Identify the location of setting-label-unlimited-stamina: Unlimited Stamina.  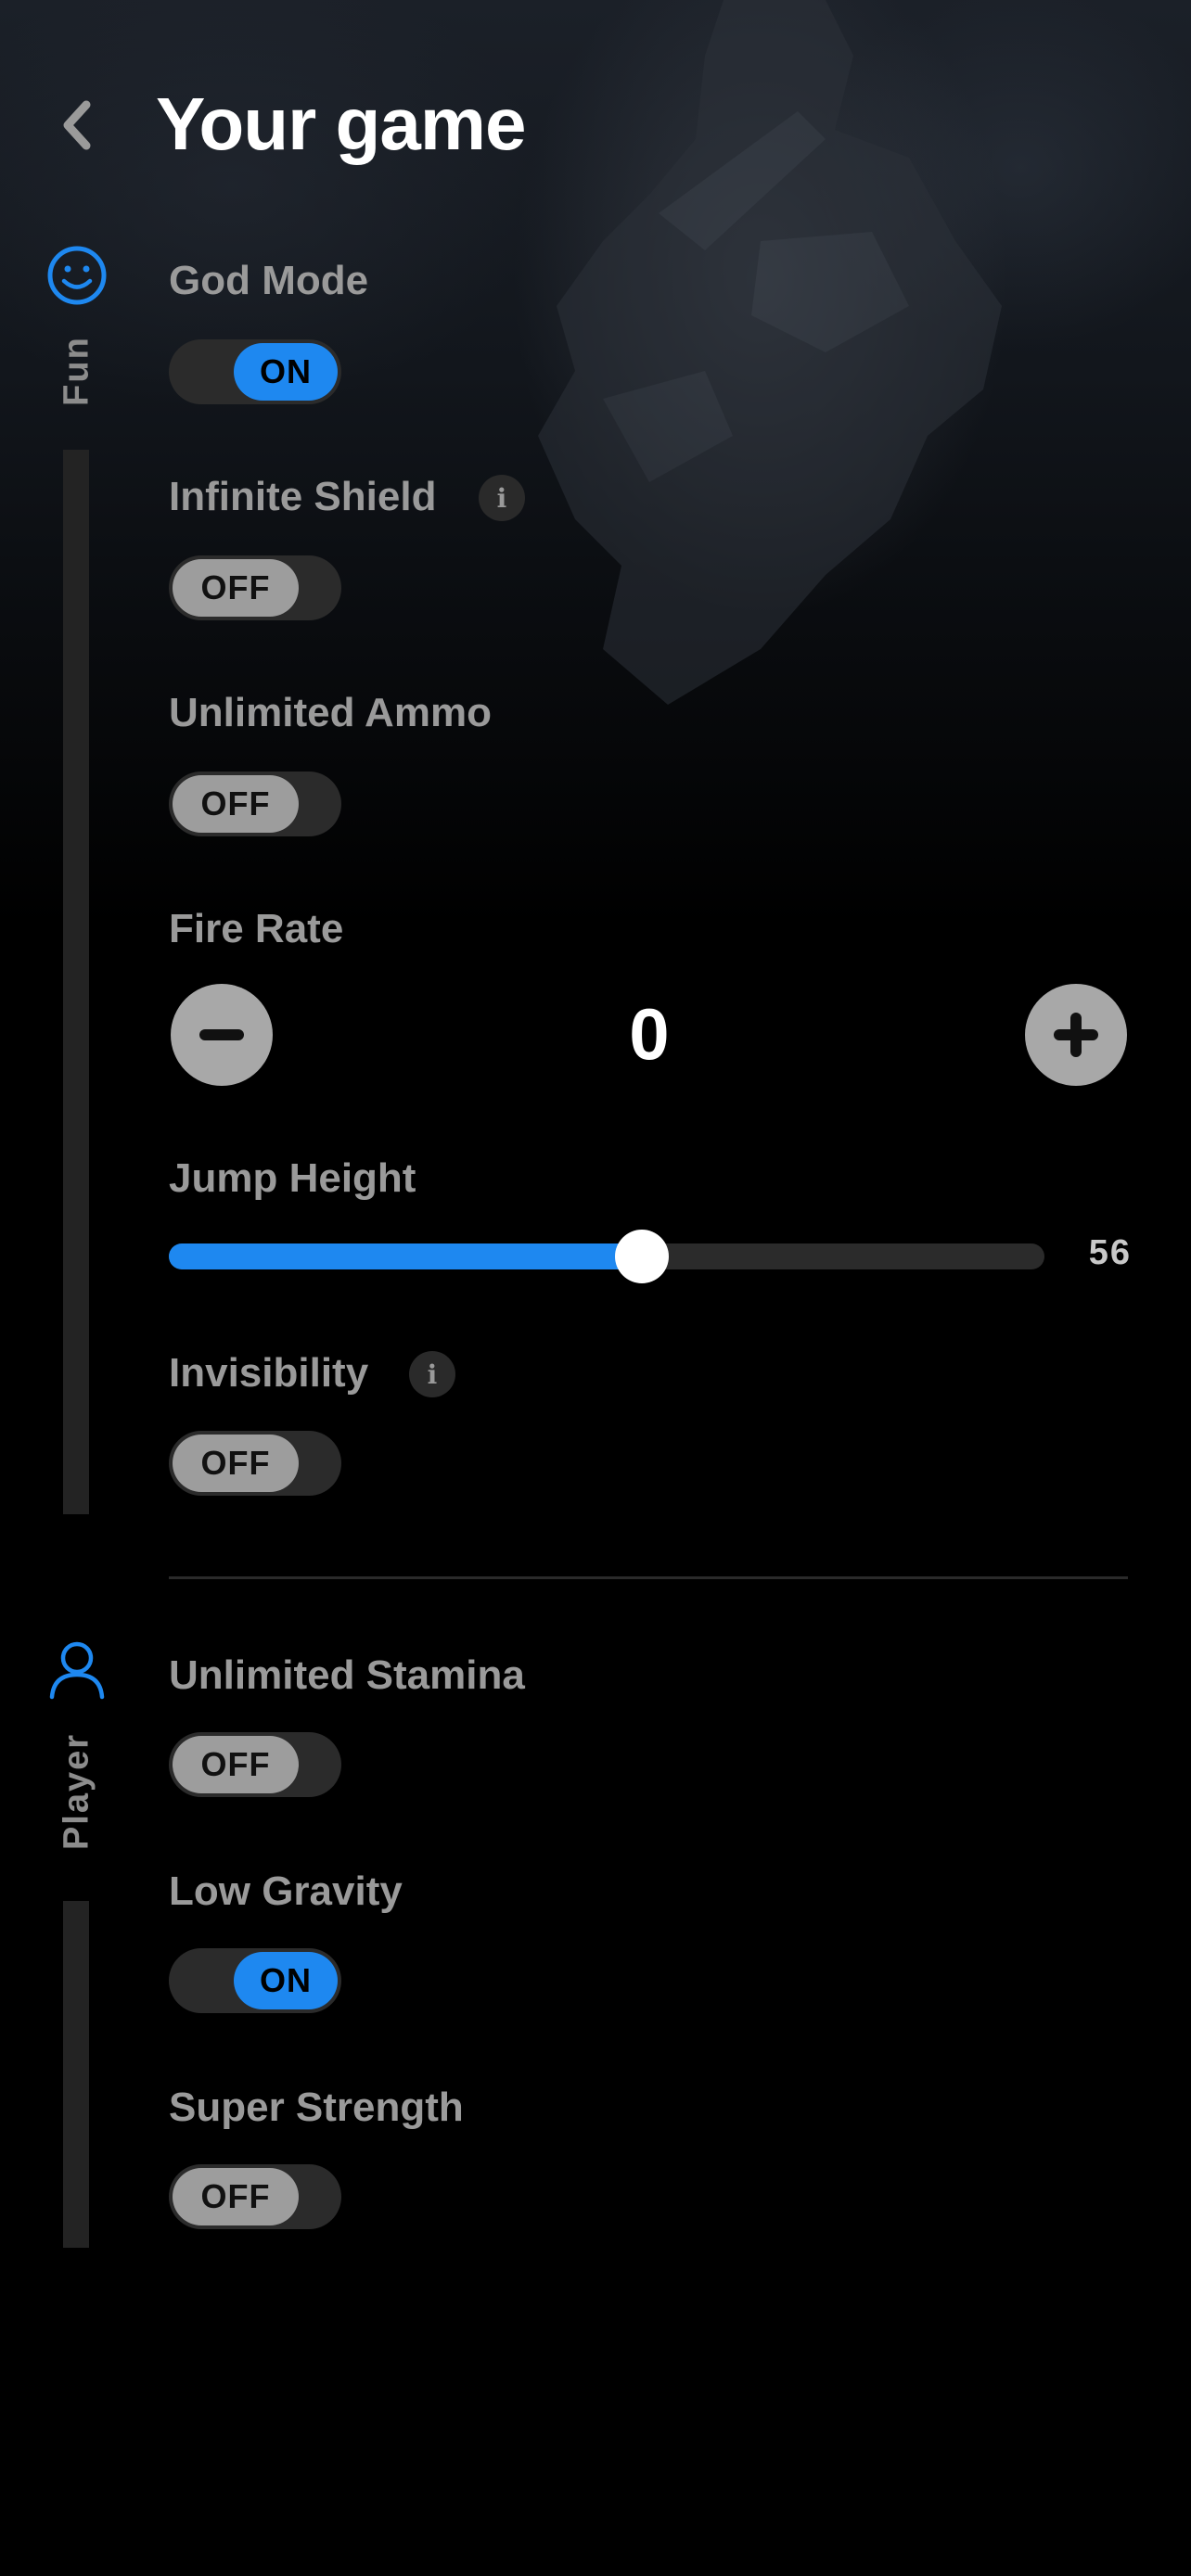
(347, 1675).